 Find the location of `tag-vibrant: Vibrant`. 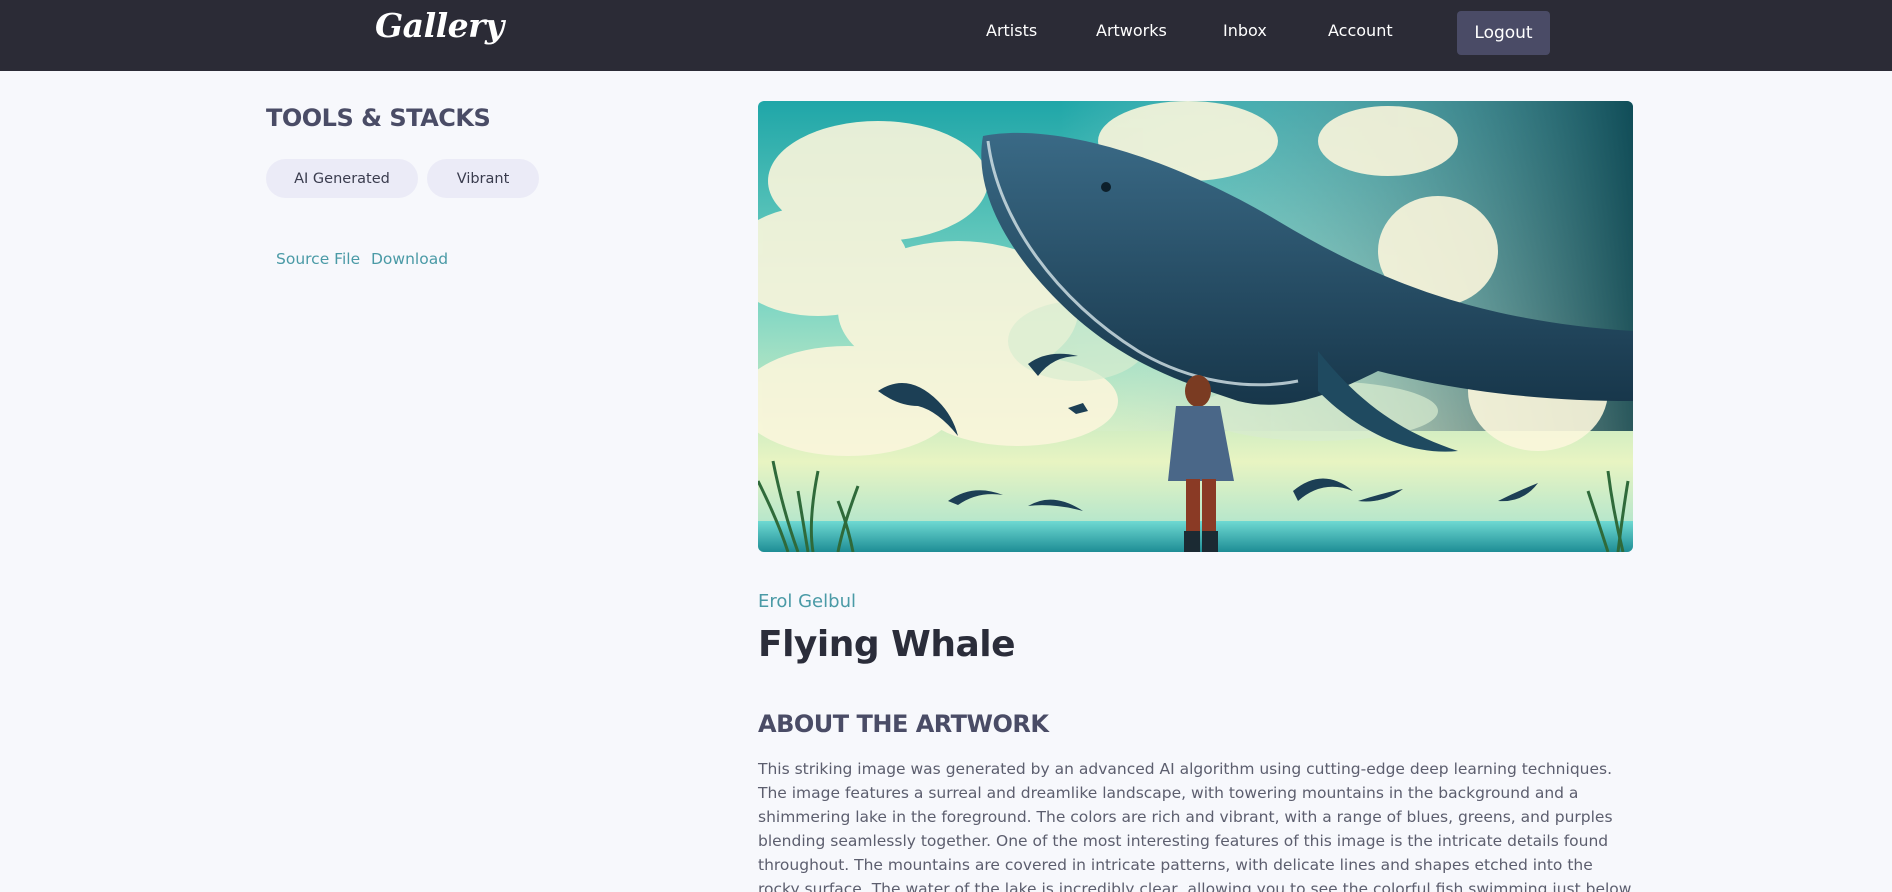

tag-vibrant: Vibrant is located at coordinates (483, 178).